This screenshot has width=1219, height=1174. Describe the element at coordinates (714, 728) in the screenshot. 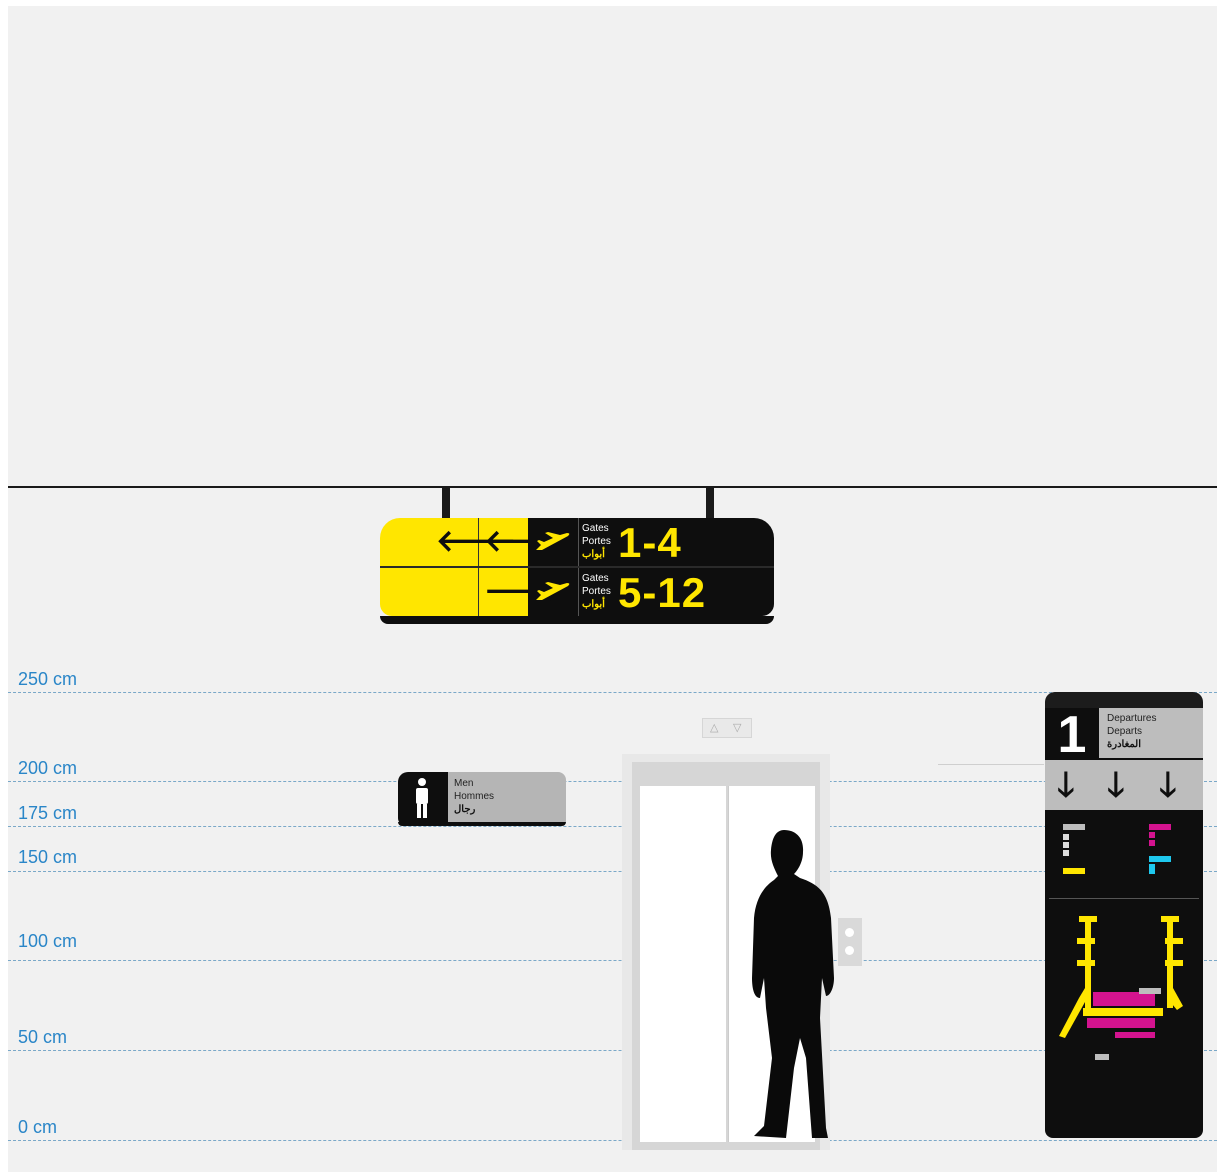

I see `elevator-up-icon: △` at that location.